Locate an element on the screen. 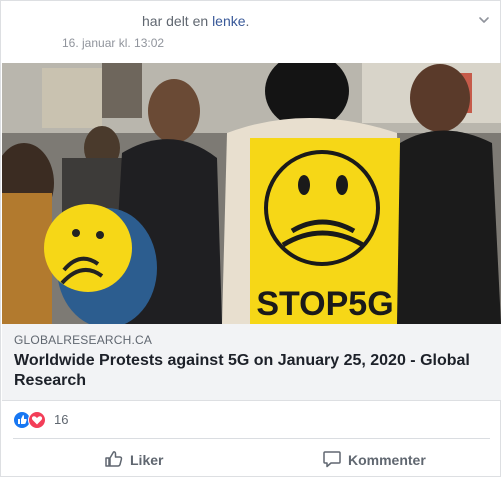  post-timestamp: 16. januar kl. 13:02 is located at coordinates (113, 43).